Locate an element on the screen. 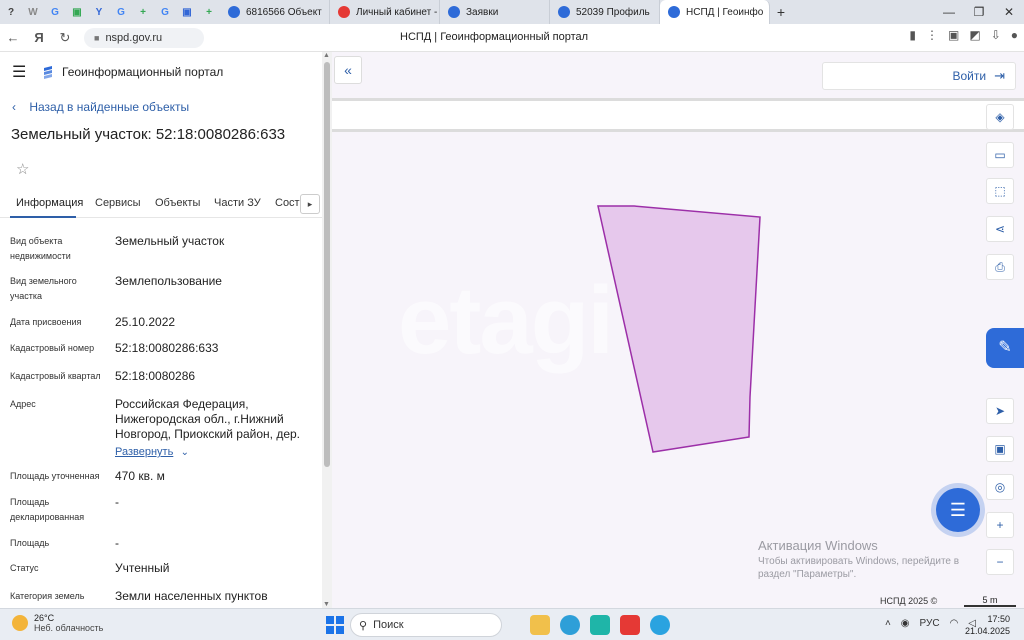 The image size is (1024, 640). browser-tab-active: НСПД | Геоинфо ✕ is located at coordinates (715, 12).